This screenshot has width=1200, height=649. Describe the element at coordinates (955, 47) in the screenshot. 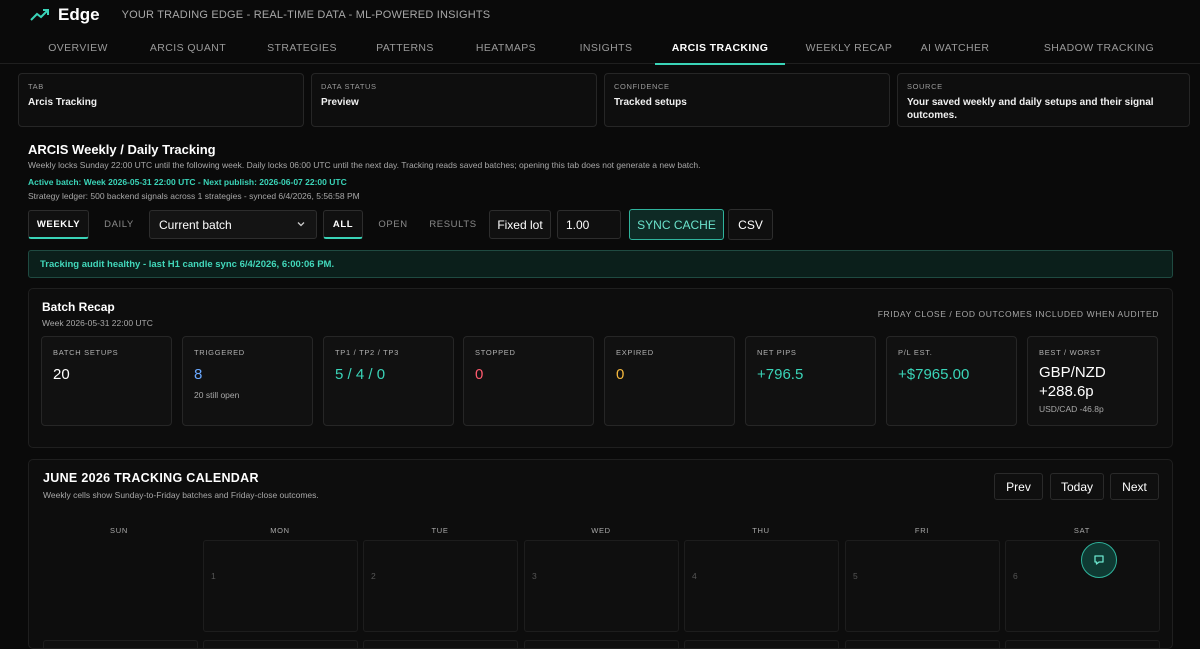

I see `tab-ai-watcher: AI WATCHER` at that location.